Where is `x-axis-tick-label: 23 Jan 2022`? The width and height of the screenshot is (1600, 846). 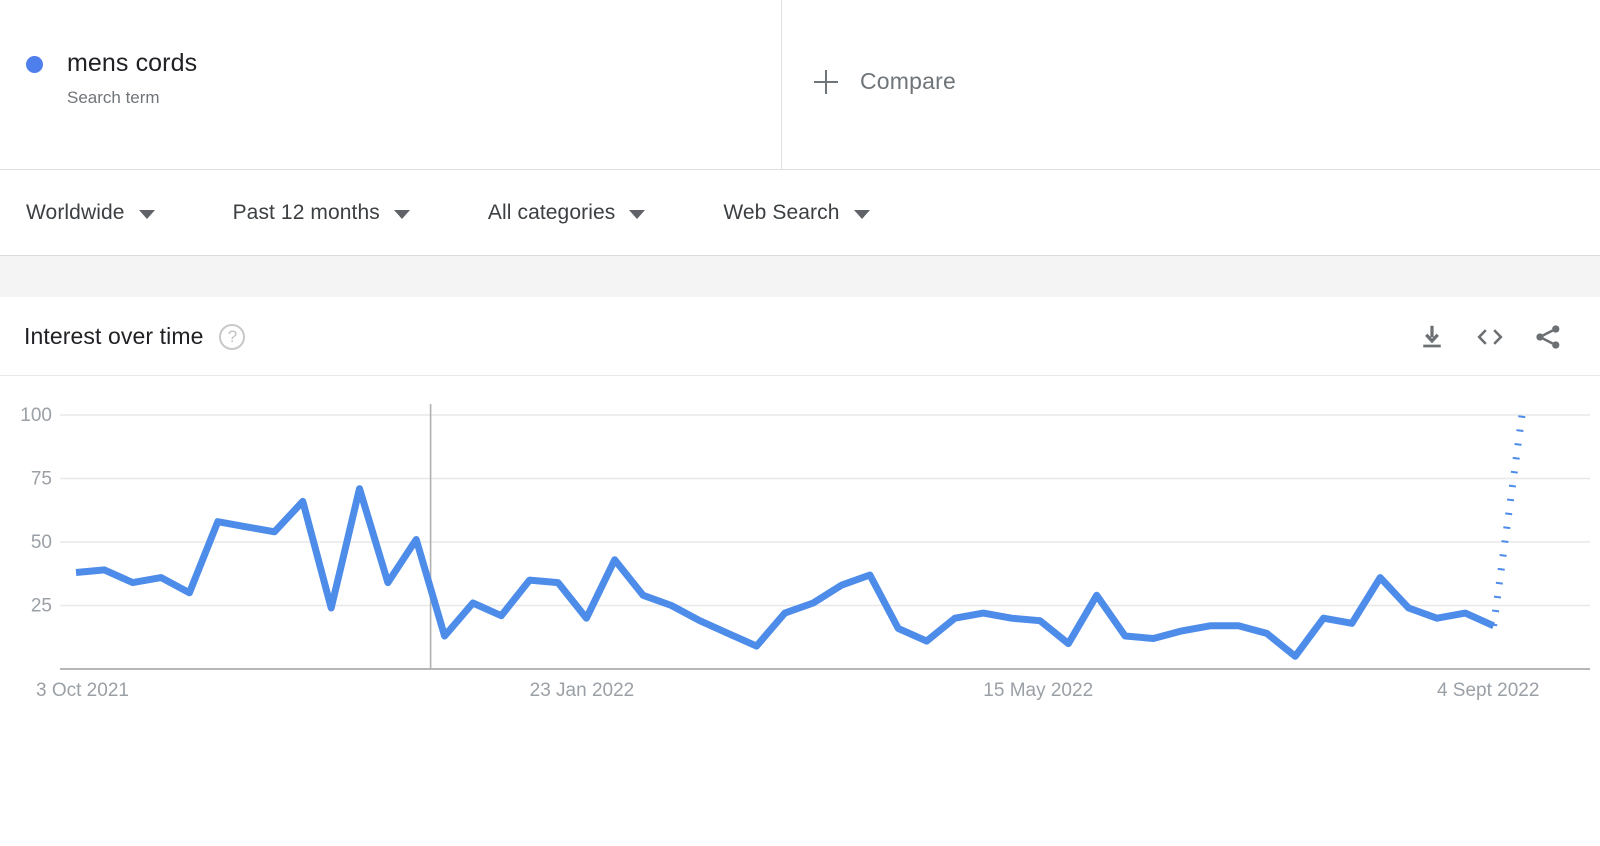
x-axis-tick-label: 23 Jan 2022 is located at coordinates (582, 690).